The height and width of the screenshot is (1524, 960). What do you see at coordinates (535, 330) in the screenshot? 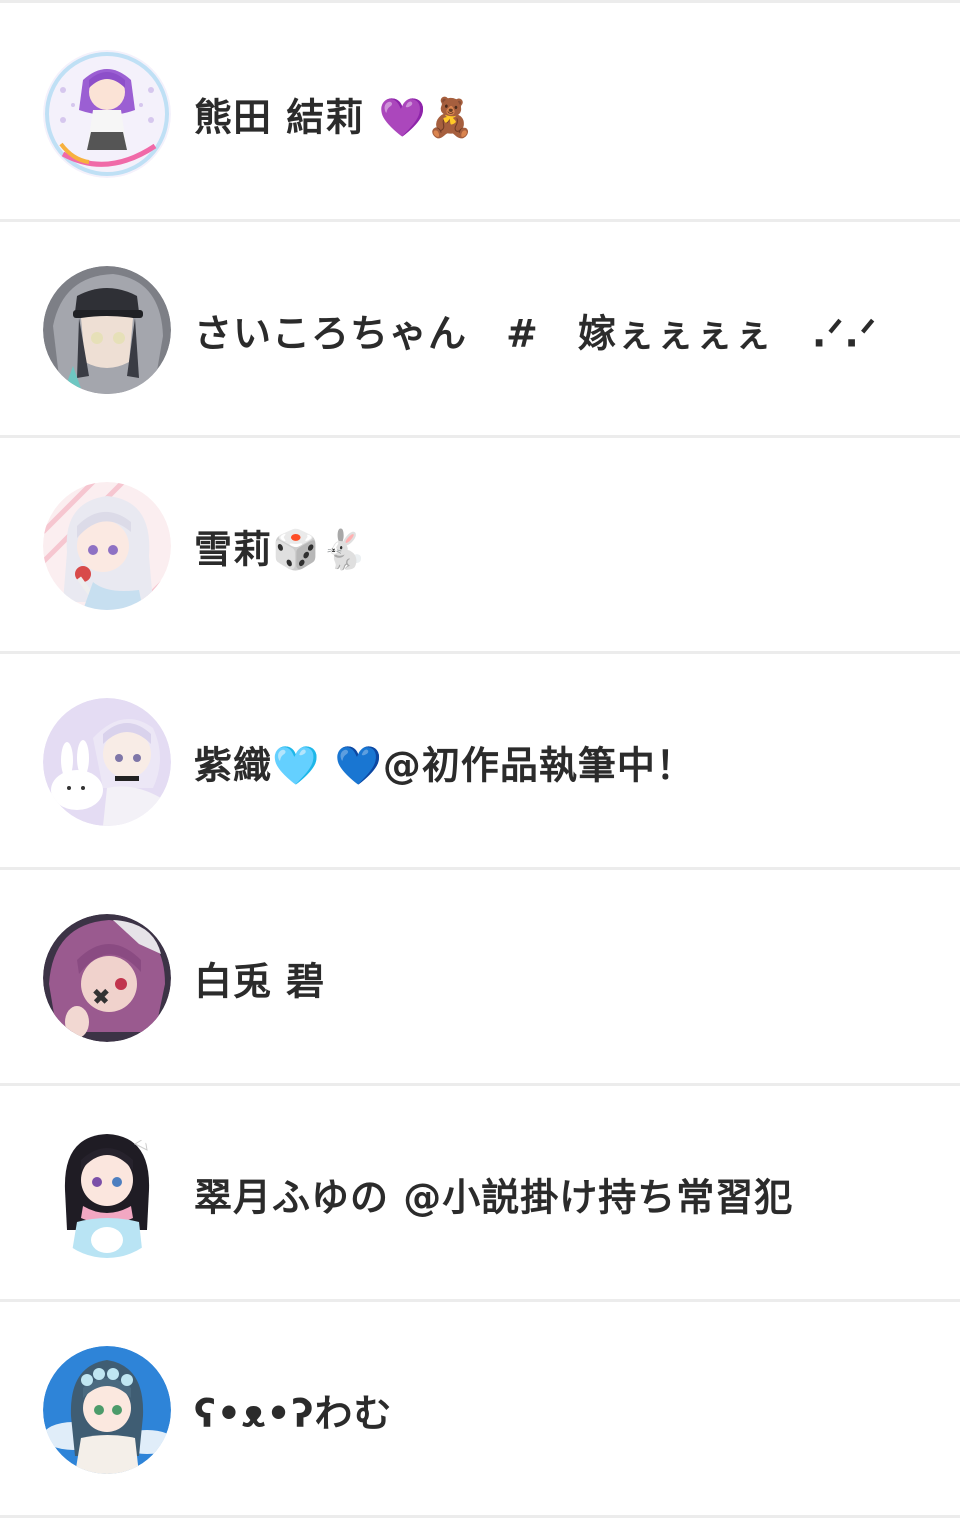
I see `user-name: さいころちゃん # 嫁ぇぇぇぇ .ᐟ.ᐟ` at bounding box center [535, 330].